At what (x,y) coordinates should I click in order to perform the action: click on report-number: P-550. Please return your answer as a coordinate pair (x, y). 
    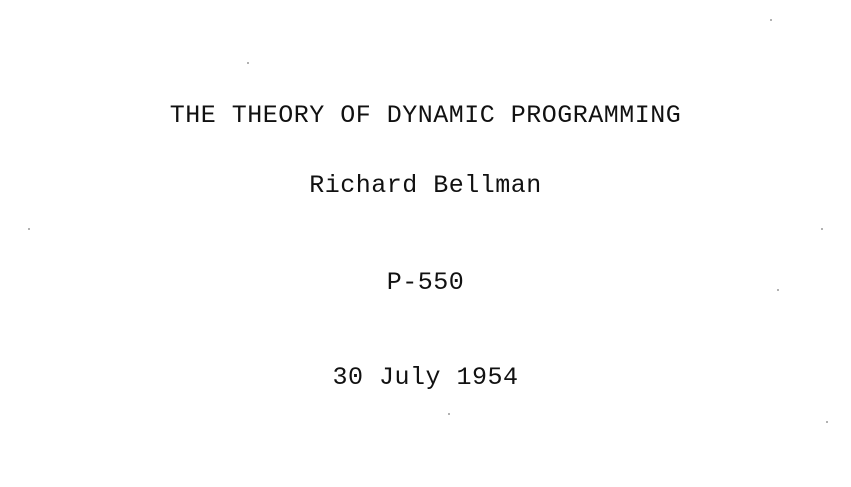
    Looking at the image, I should click on (425, 282).